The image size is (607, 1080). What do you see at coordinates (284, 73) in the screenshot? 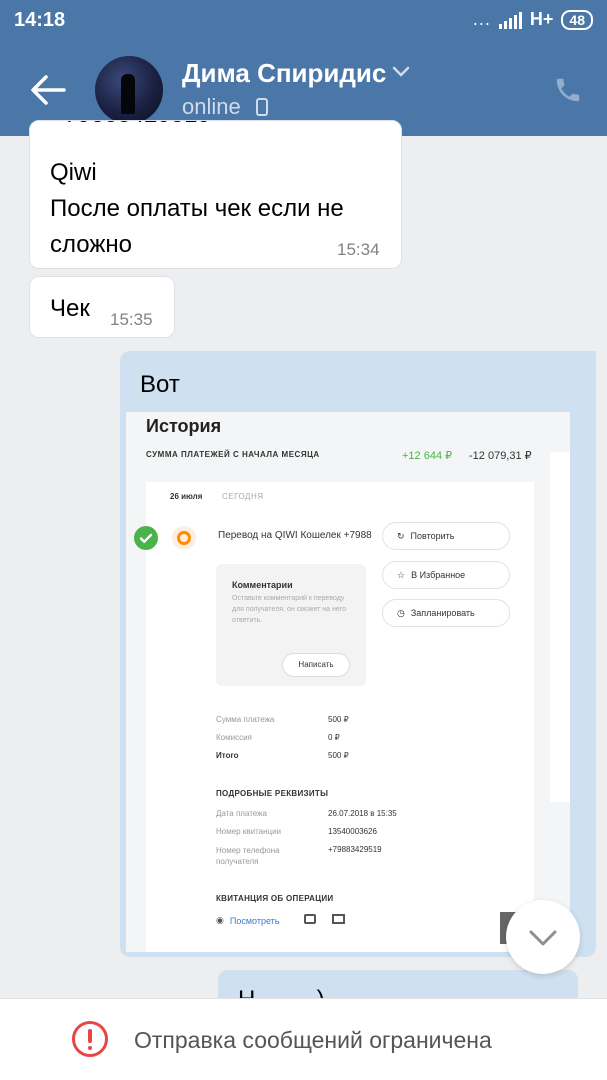
I see `contact-name: Дима Спиридис` at bounding box center [284, 73].